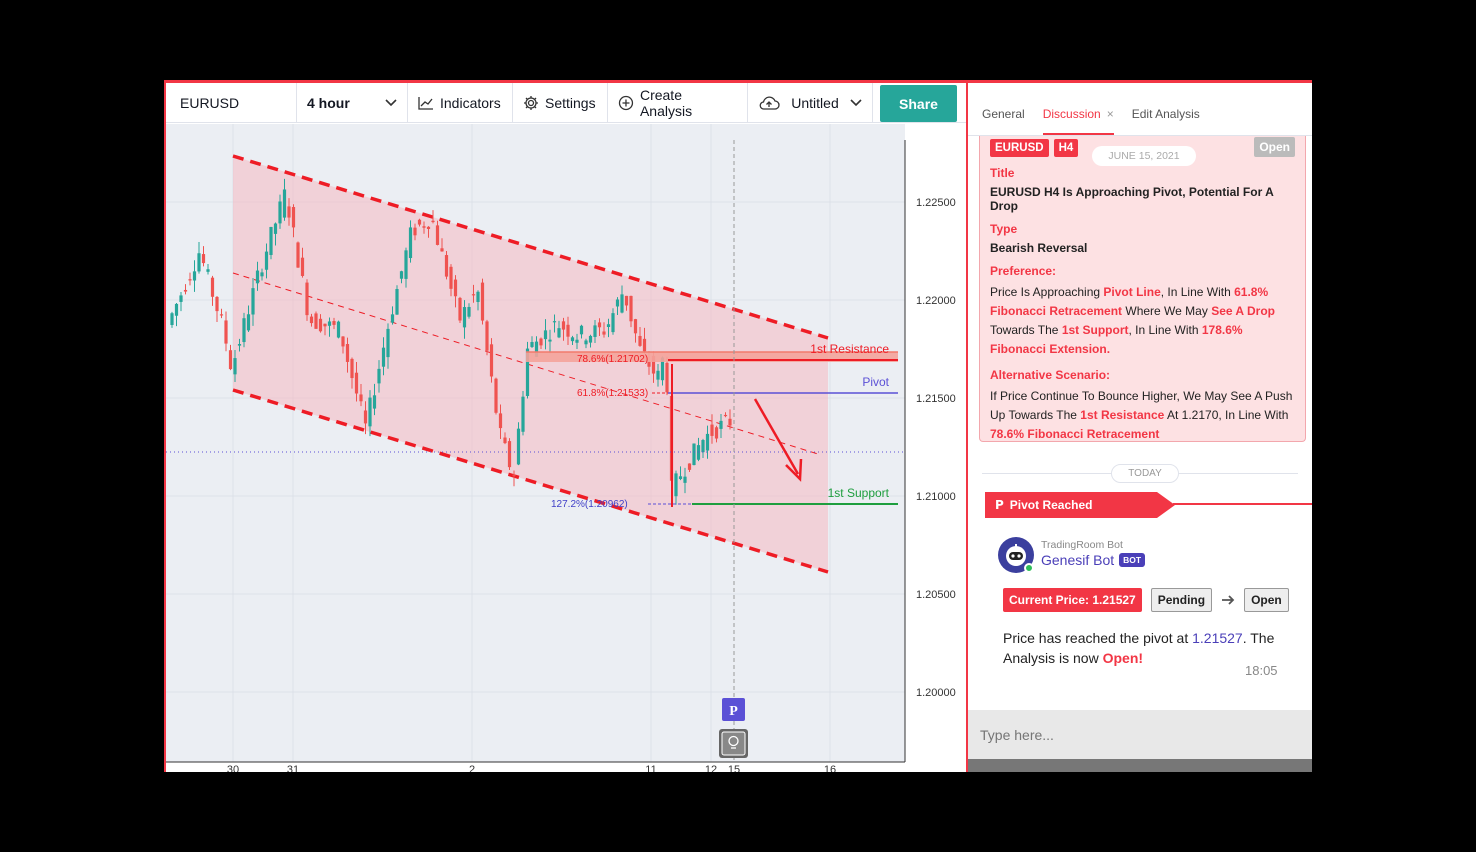  I want to click on symbol-label: EURUSD, so click(210, 102).